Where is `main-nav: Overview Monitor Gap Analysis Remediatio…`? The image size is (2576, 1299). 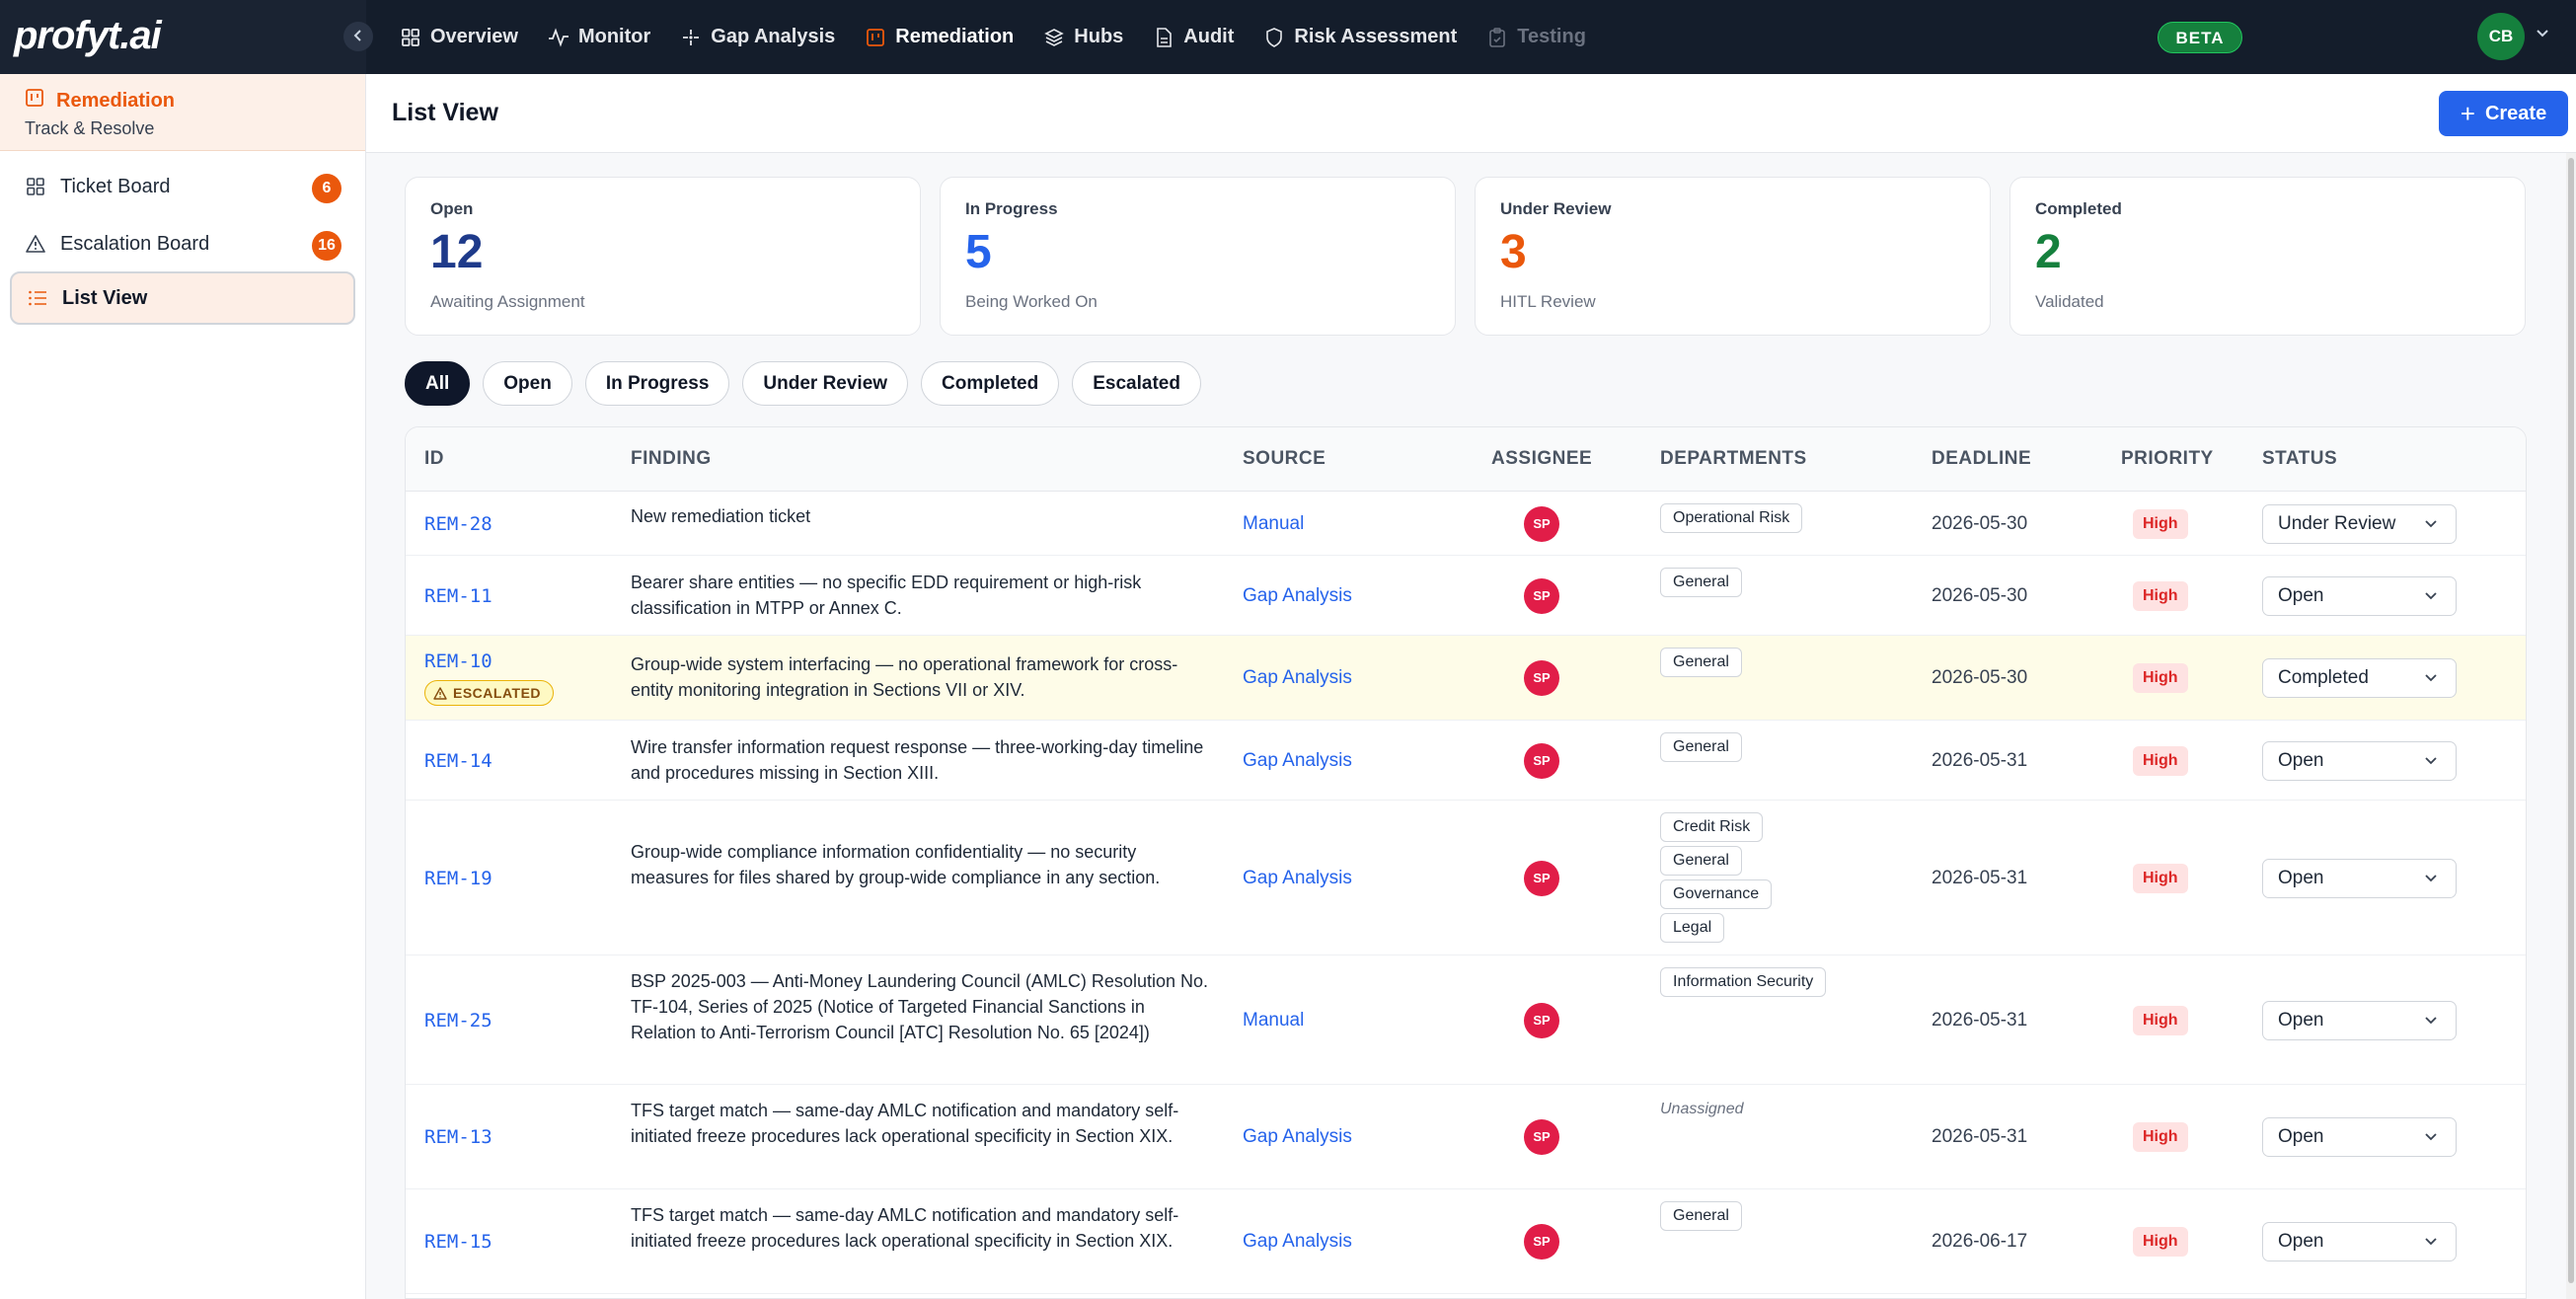
main-nav: Overview Monitor Gap Analysis Remediatio… is located at coordinates (1008, 37).